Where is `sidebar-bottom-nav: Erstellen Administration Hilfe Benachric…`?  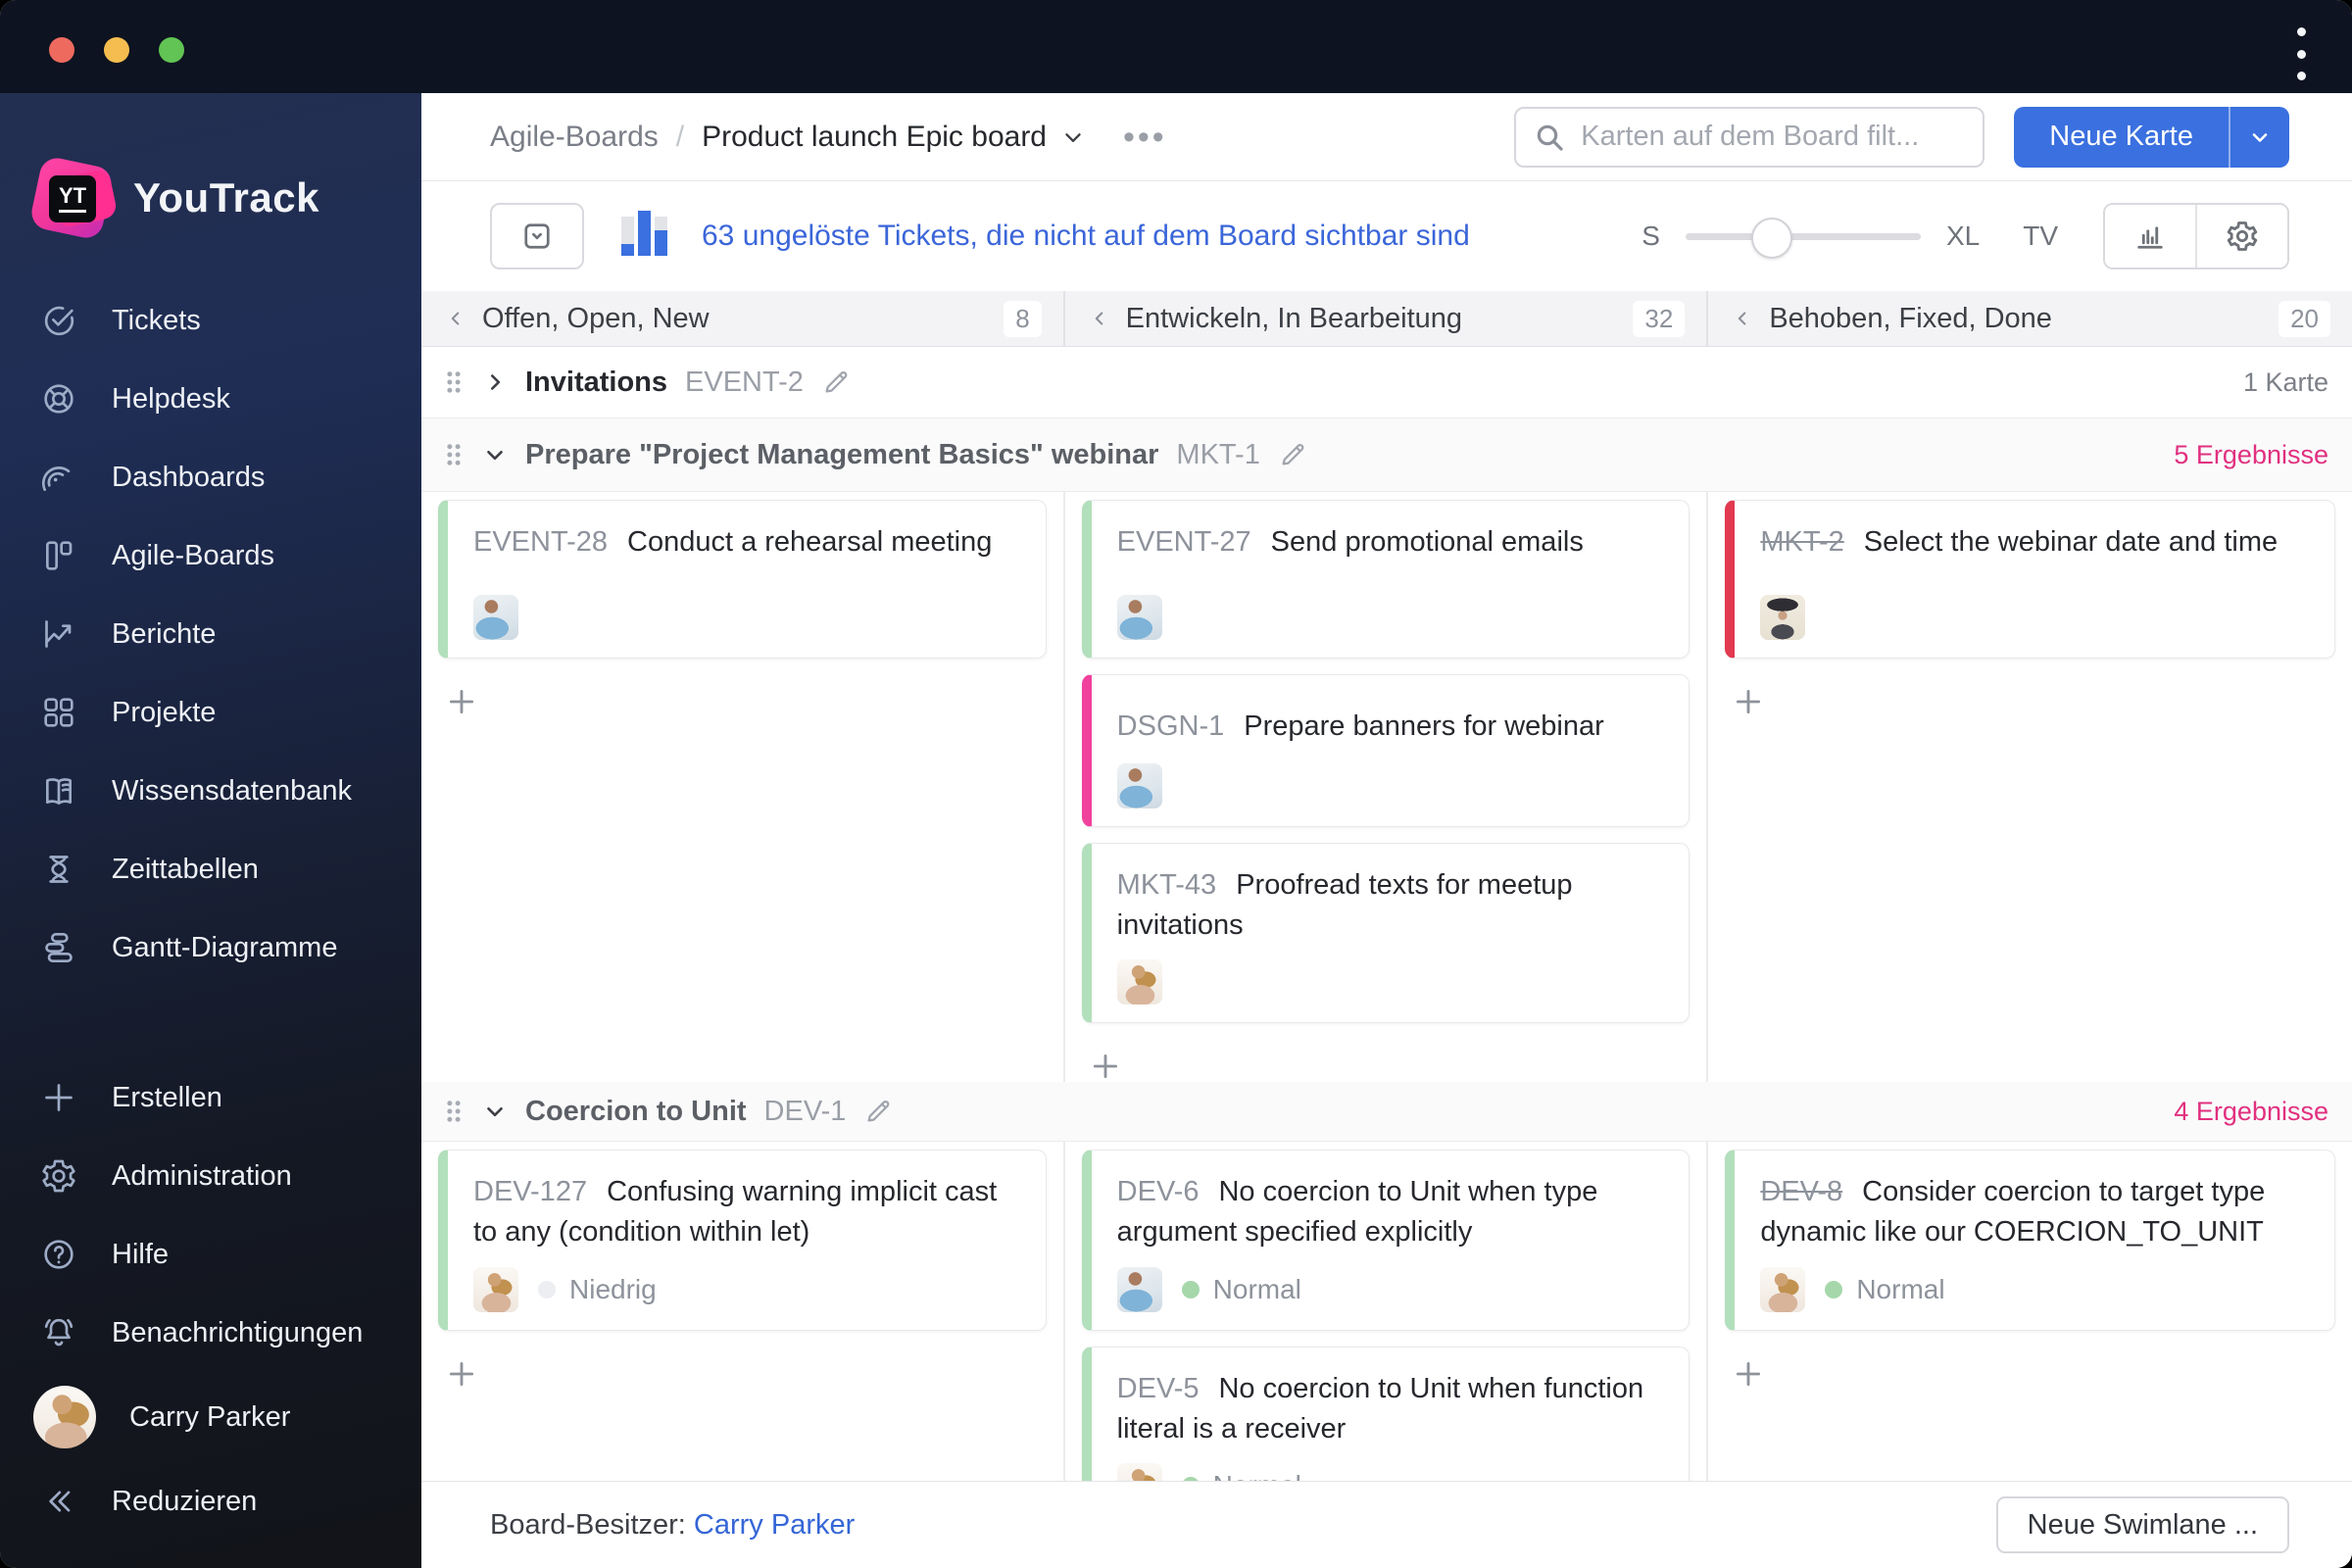
sidebar-bottom-nav: Erstellen Administration Hilfe Benachric… is located at coordinates (210, 1299).